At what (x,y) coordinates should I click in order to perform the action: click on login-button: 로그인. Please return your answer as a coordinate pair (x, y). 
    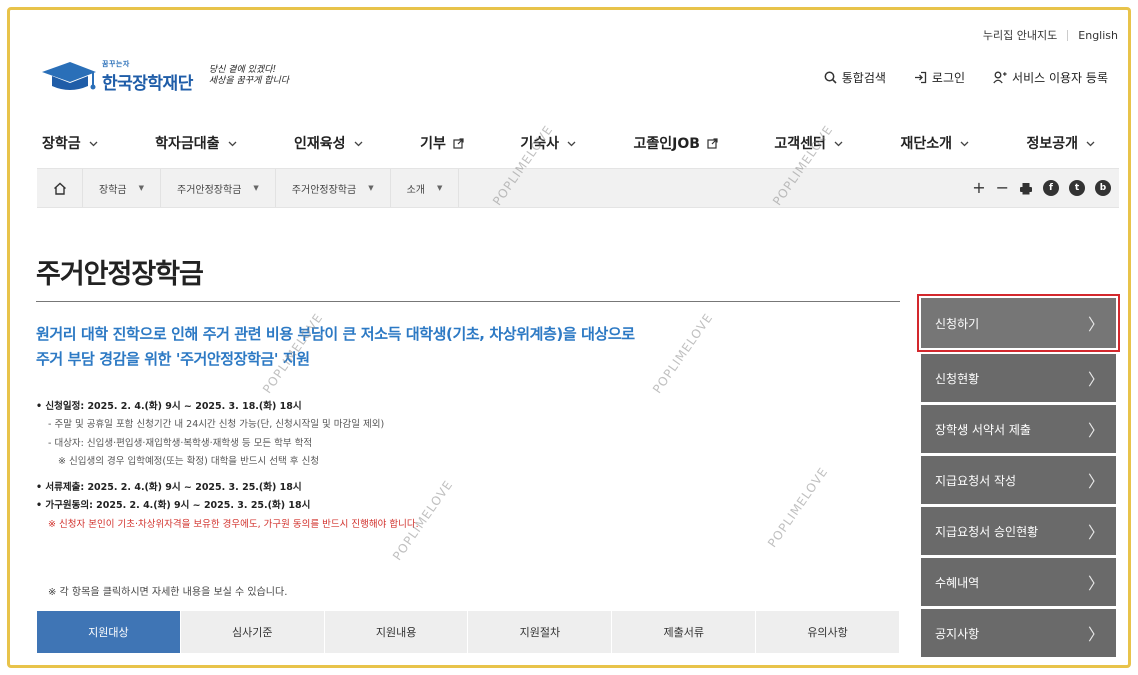
    Looking at the image, I should click on (939, 77).